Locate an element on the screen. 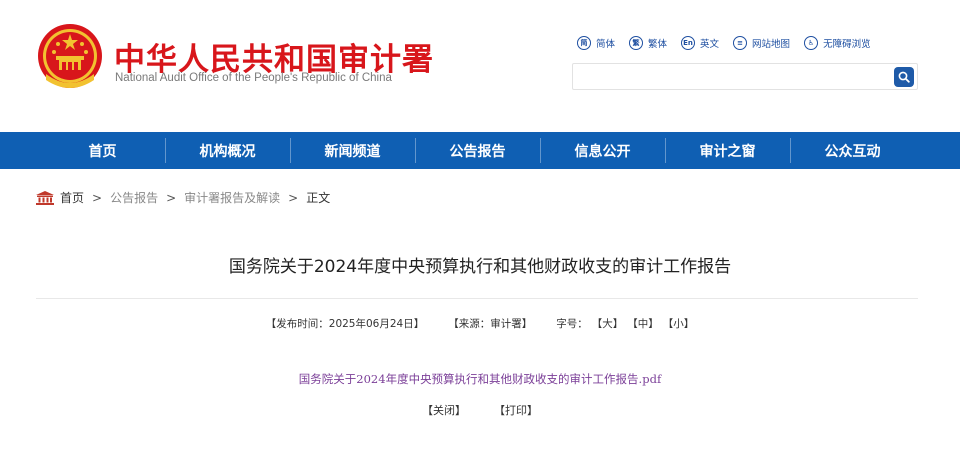  main-nav: 首页 机构概况 新闻频道 公告报告 信息公开 审计之窗 公众互动 is located at coordinates (480, 150).